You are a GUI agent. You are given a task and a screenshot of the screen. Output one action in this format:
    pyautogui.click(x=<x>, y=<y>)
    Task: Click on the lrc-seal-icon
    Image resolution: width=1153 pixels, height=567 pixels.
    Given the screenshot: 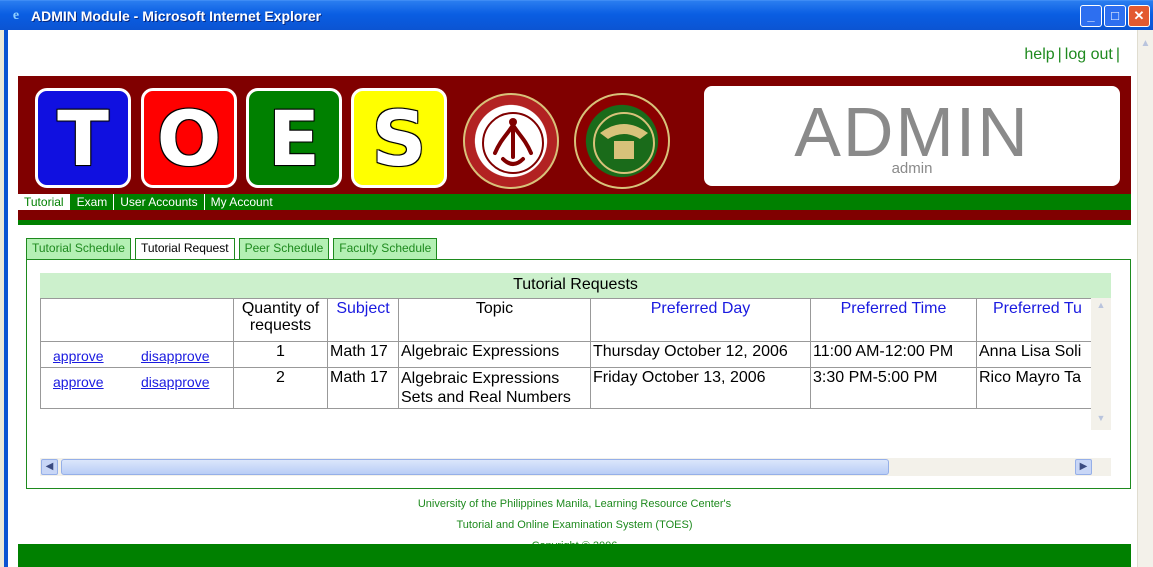 What is the action you would take?
    pyautogui.click(x=511, y=141)
    